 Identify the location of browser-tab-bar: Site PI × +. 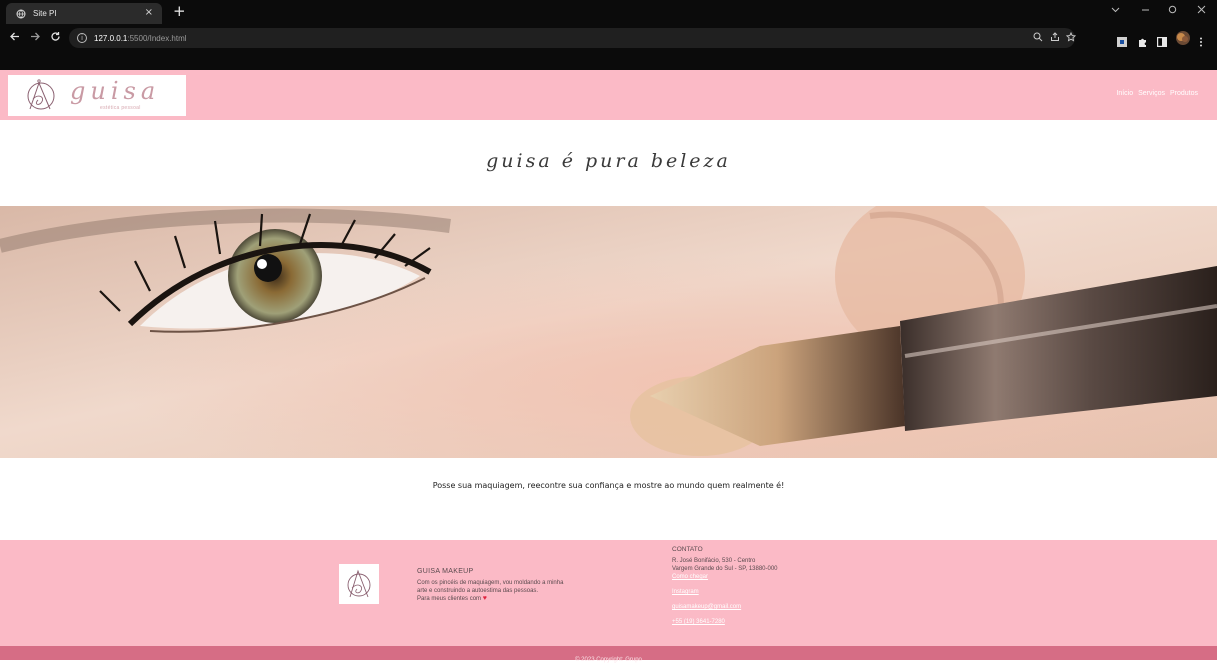
(608, 12).